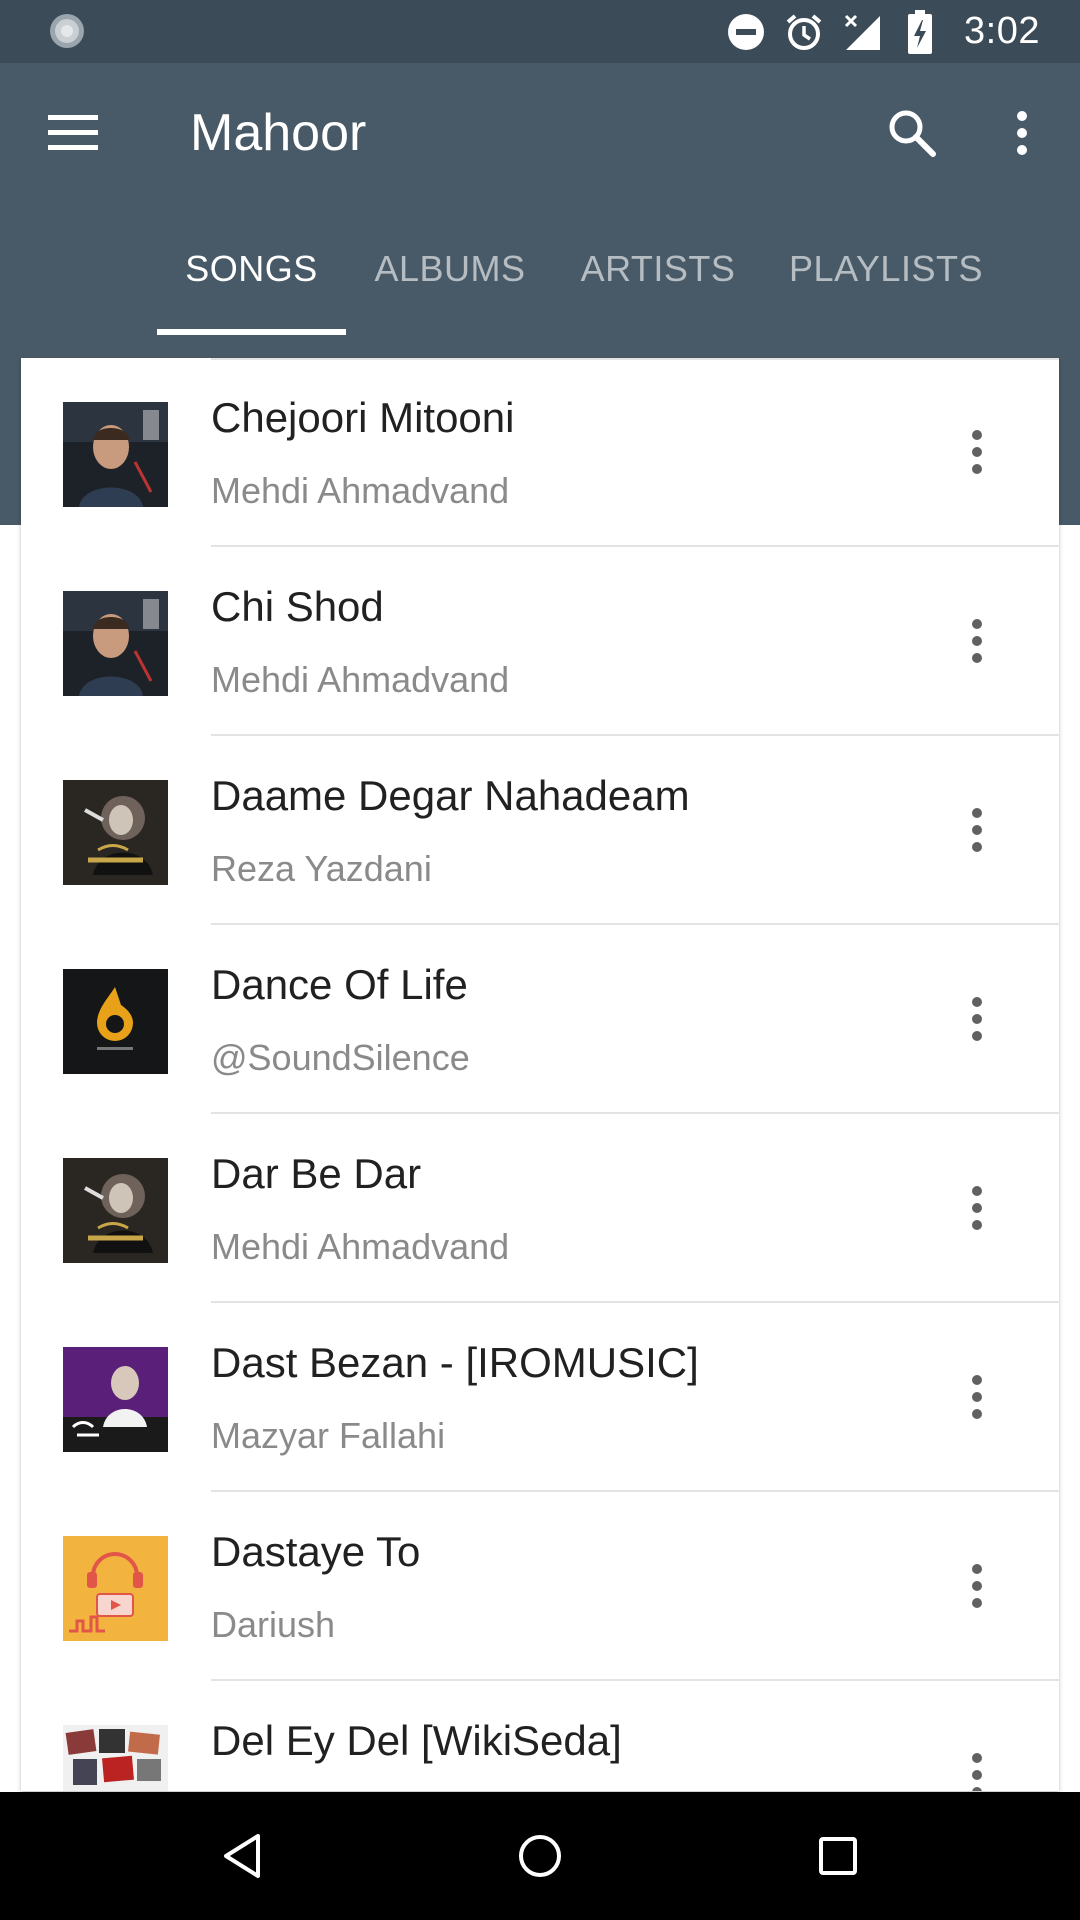 The image size is (1080, 1920). I want to click on navigation-bar, so click(540, 1856).